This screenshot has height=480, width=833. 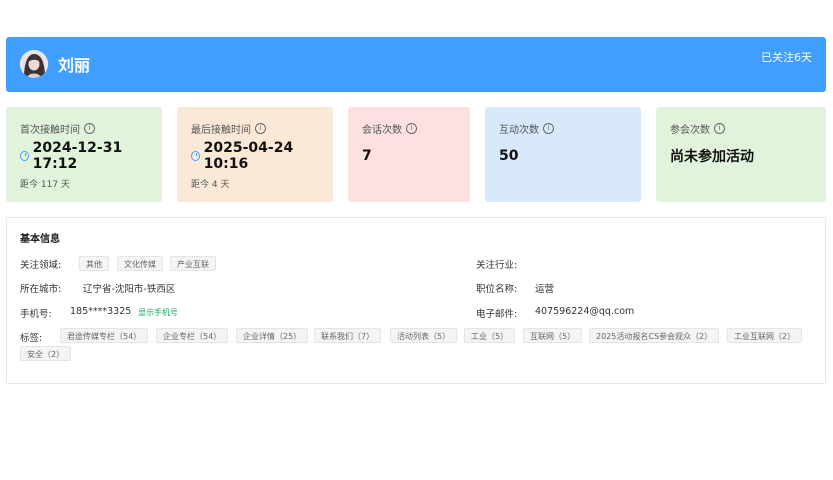 I want to click on stat-value: 尚未参加活动, so click(x=712, y=157).